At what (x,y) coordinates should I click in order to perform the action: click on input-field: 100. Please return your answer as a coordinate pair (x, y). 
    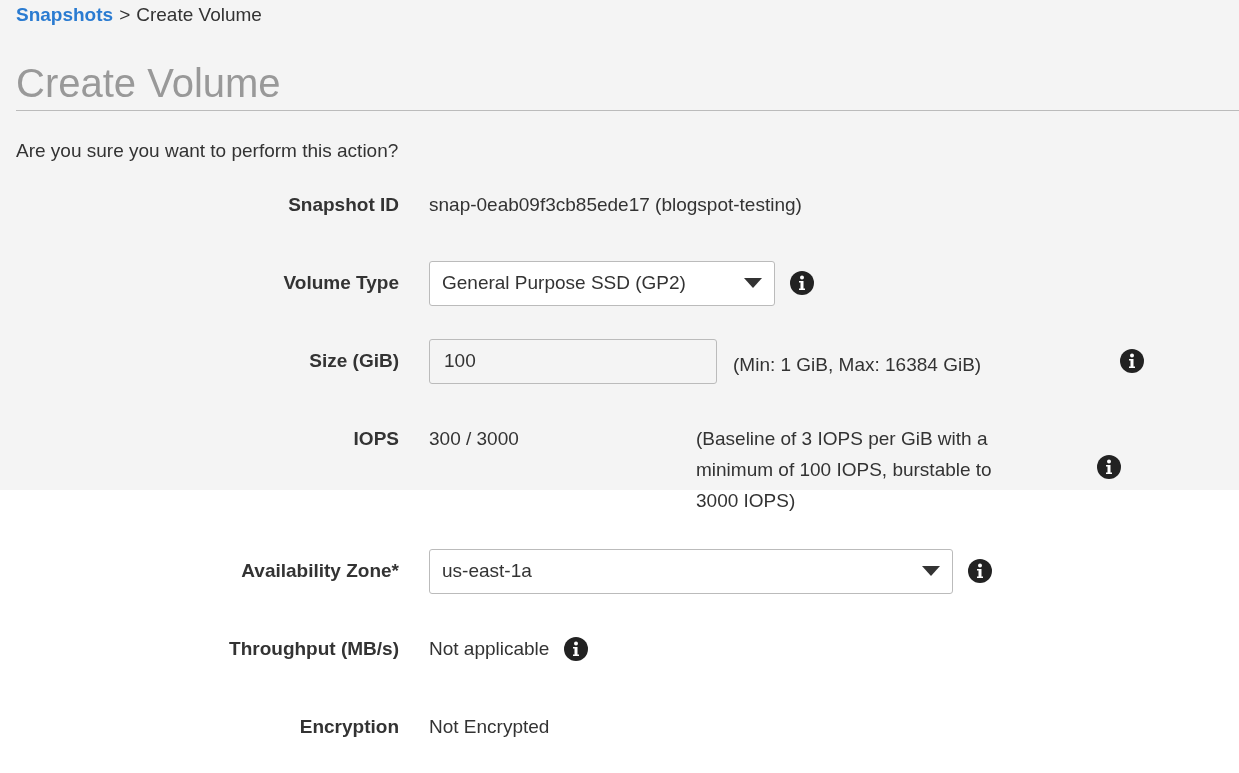
    Looking at the image, I should click on (573, 361).